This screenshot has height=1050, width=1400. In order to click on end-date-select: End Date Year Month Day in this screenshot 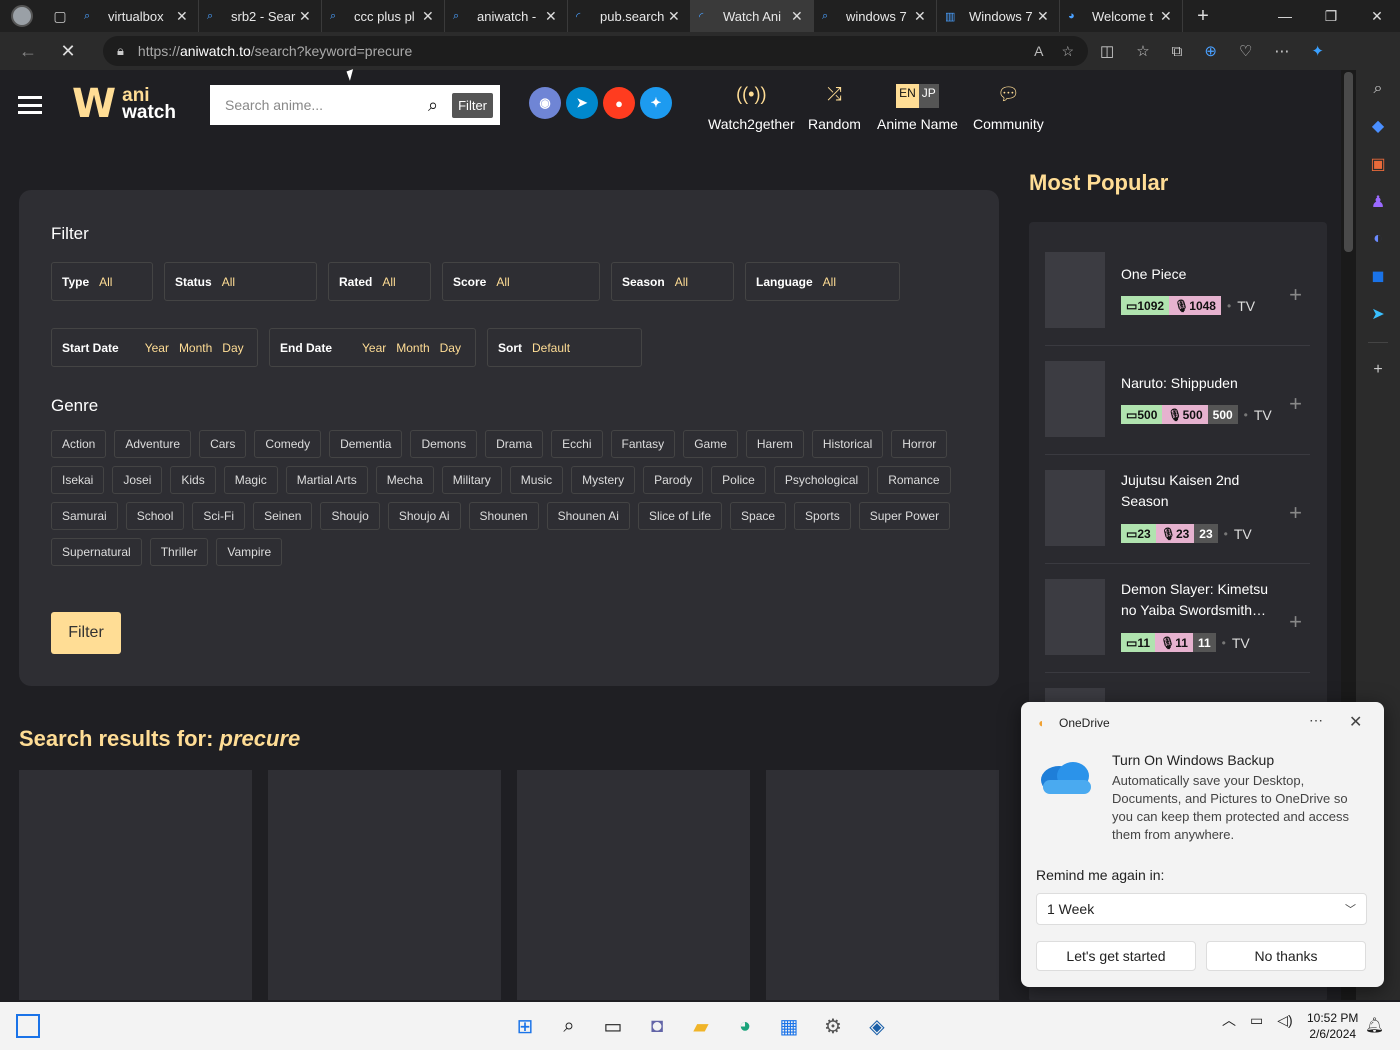, I will do `click(372, 347)`.